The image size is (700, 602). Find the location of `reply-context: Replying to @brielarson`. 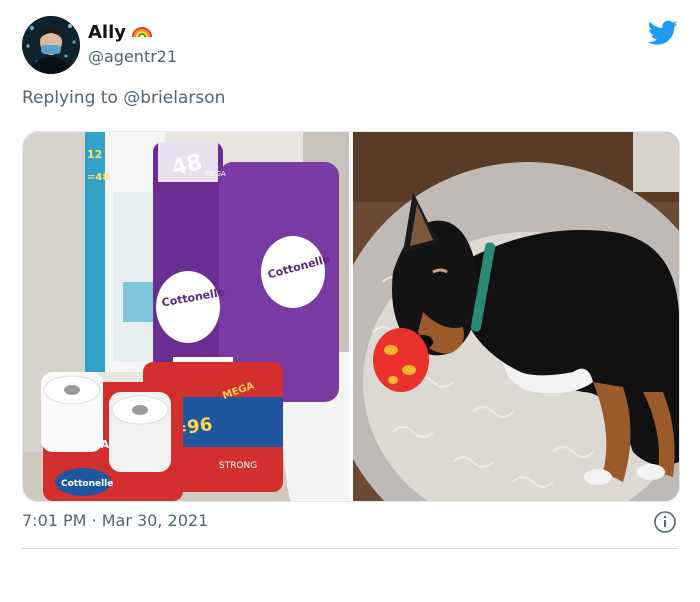

reply-context: Replying to @brielarson is located at coordinates (123, 98).